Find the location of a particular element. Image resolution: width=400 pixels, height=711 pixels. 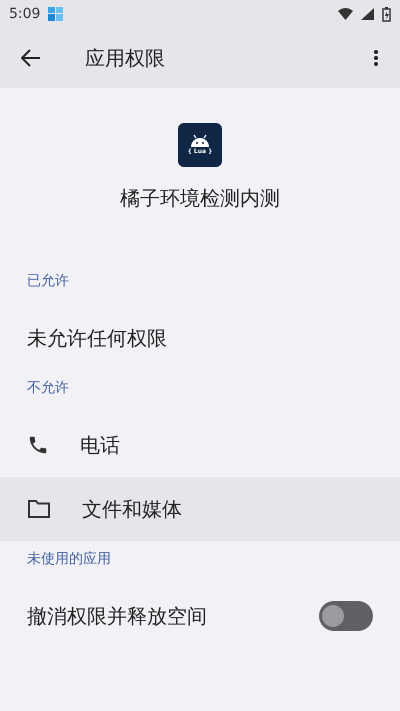

status-time: 5:09 is located at coordinates (24, 14).